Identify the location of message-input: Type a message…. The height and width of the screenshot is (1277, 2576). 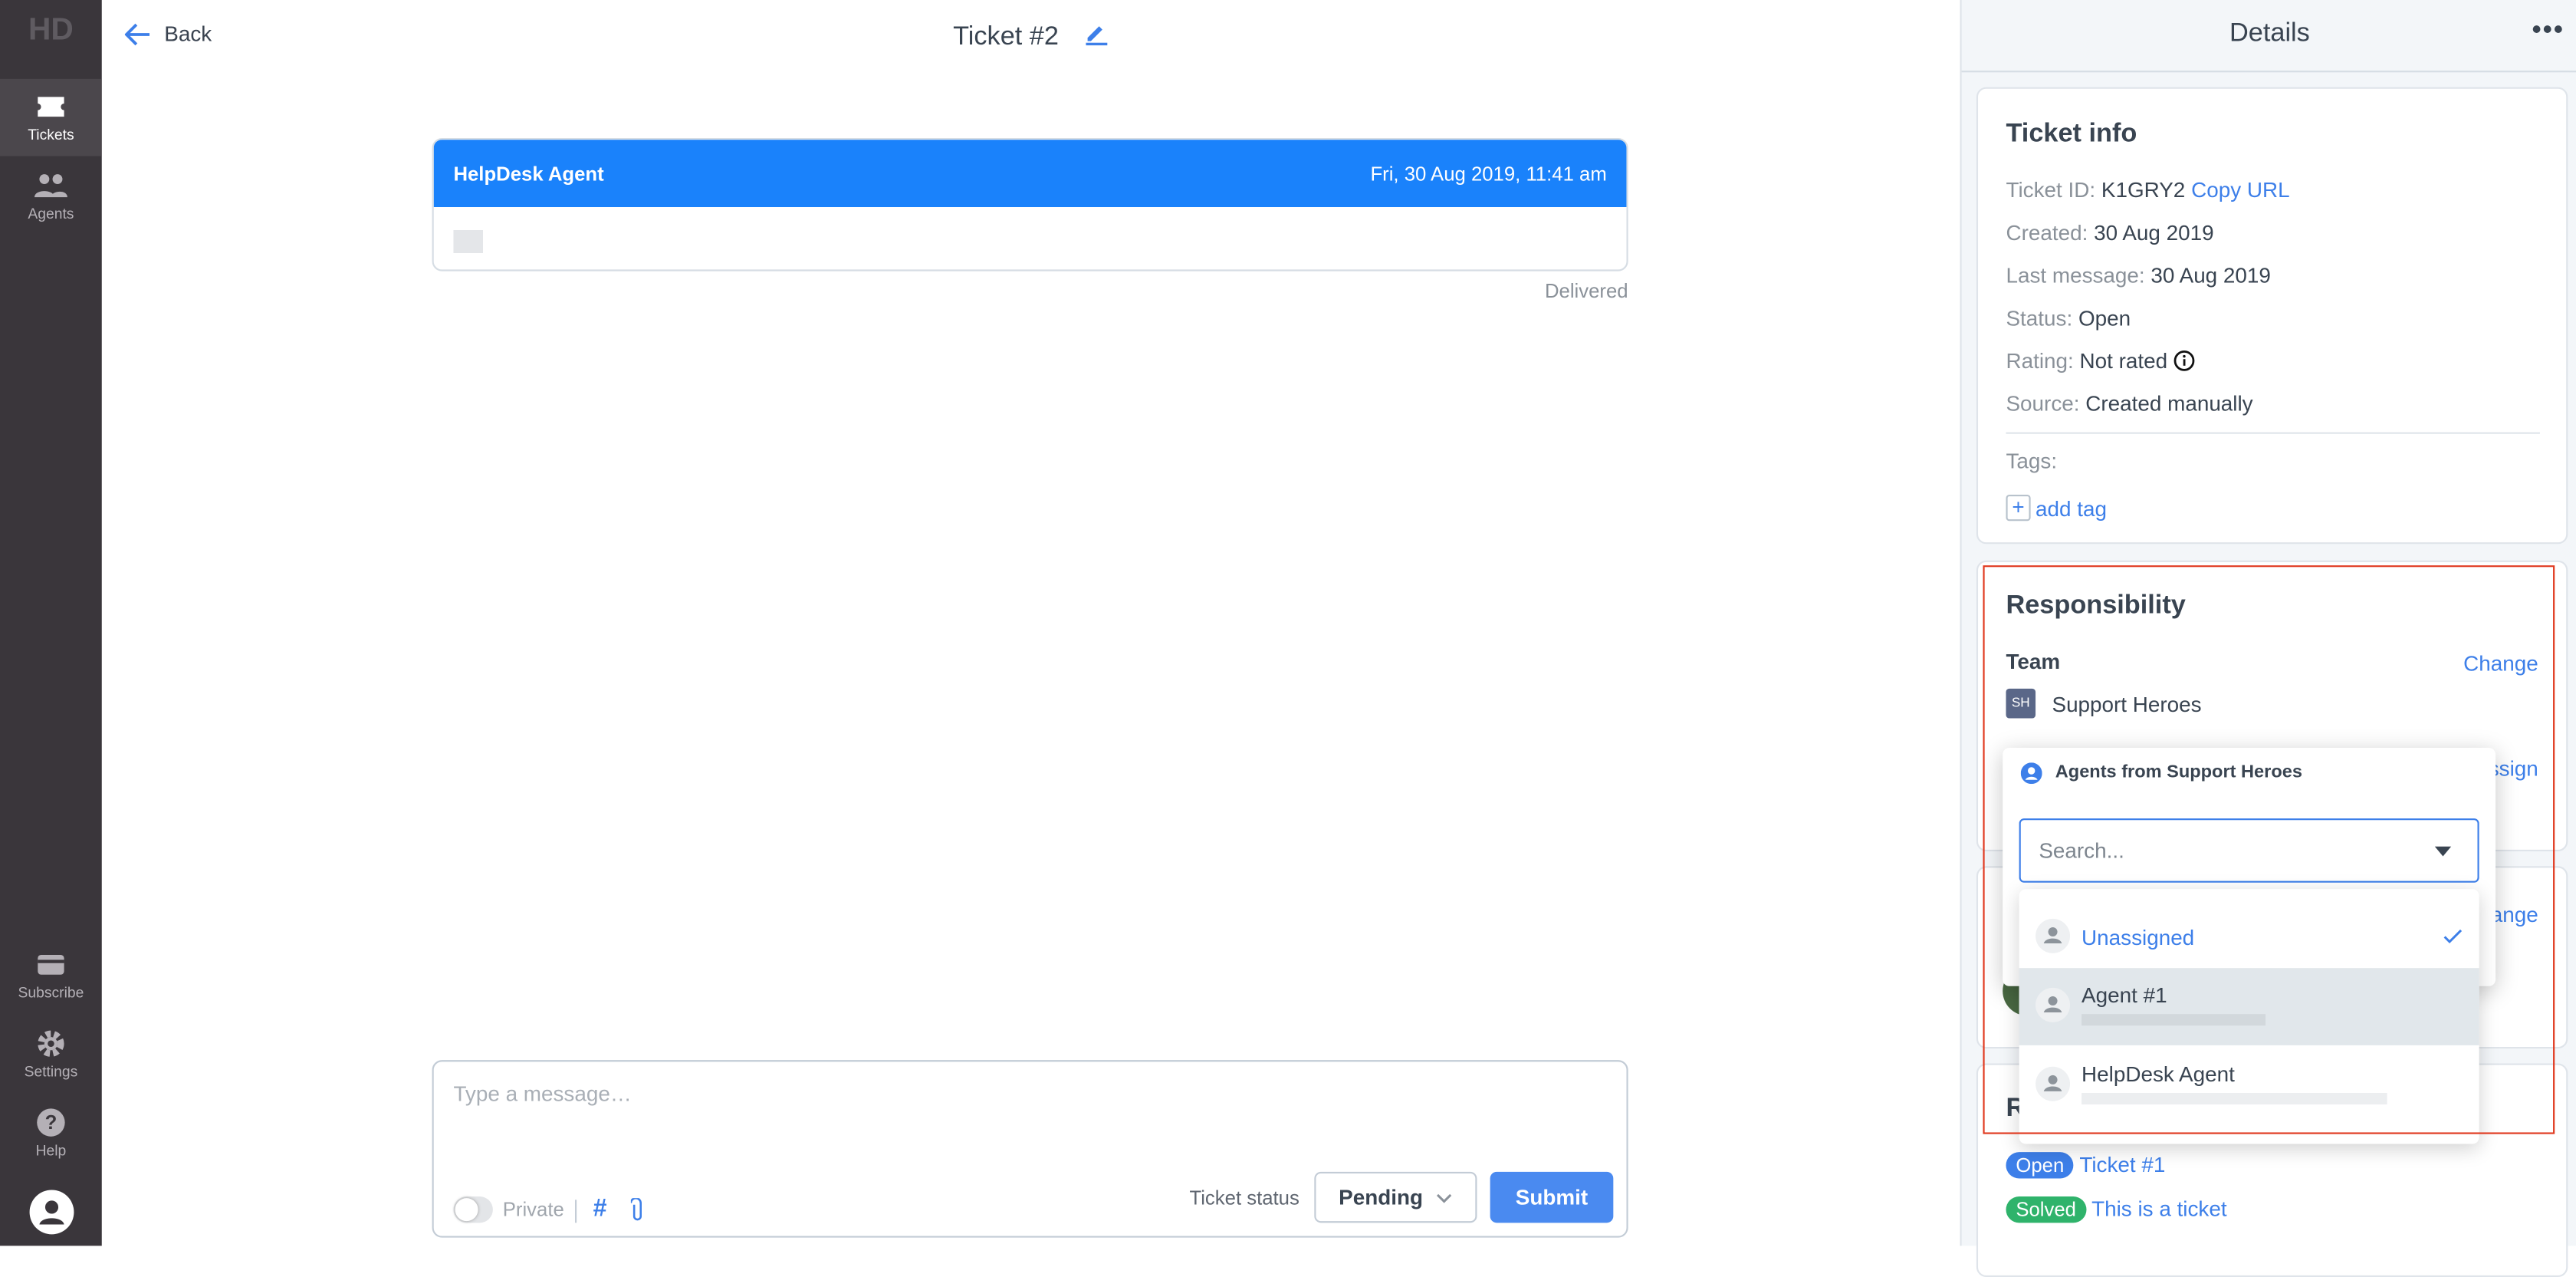
(542, 1093).